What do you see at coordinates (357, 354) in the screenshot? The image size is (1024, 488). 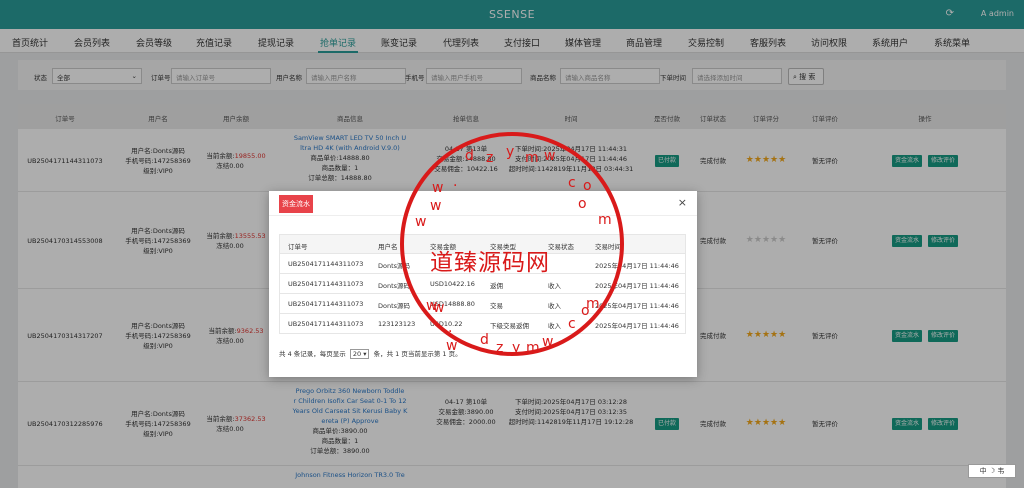 I see `page-size-value: 20` at bounding box center [357, 354].